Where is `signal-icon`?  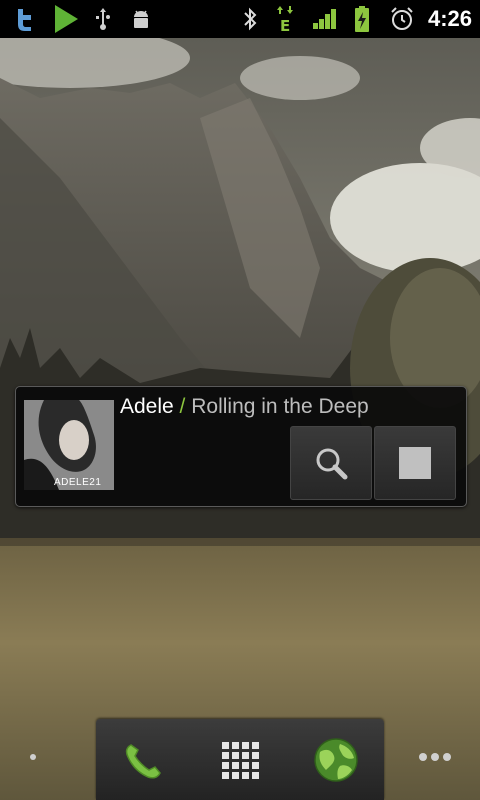
signal-icon is located at coordinates (325, 19).